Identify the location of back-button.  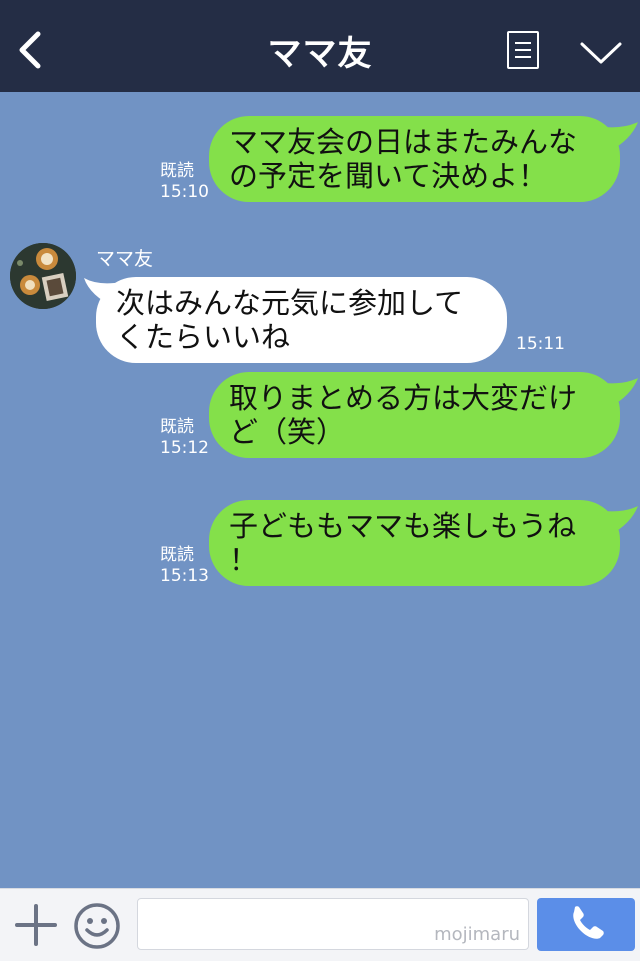
(30, 50).